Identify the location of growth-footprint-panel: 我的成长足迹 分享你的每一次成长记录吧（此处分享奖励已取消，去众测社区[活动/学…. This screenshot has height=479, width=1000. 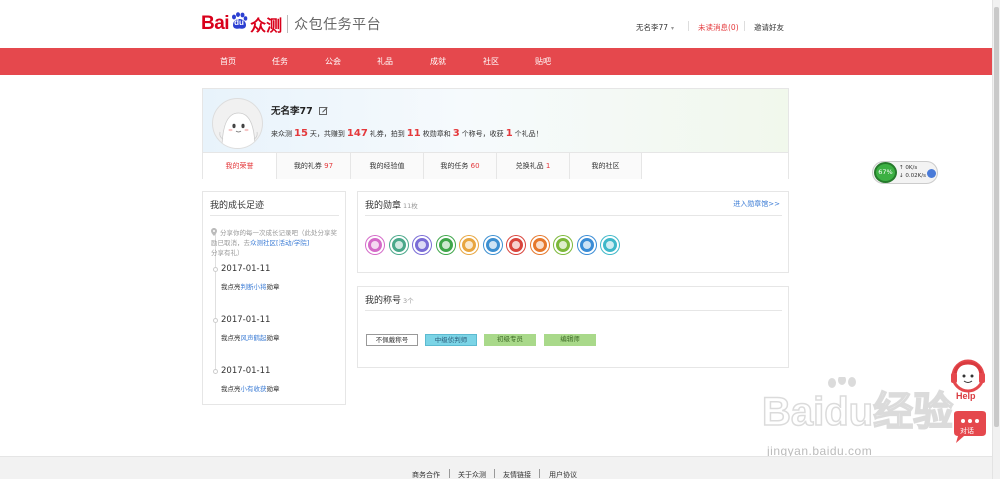
(274, 298).